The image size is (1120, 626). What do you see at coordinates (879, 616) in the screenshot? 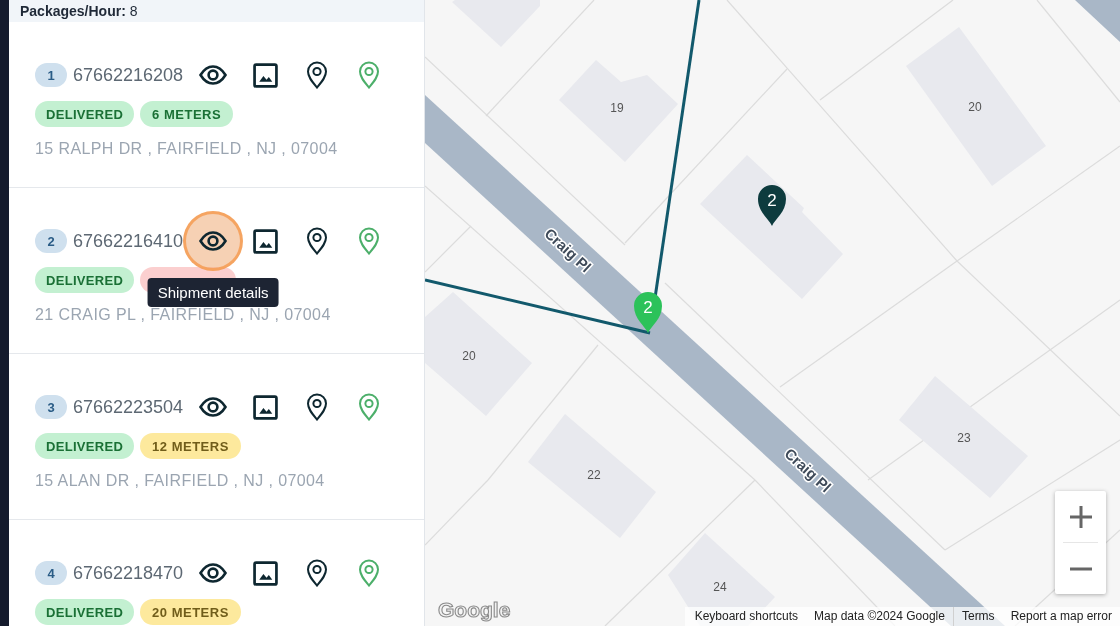
I see `attribution-link: Map data ©2024 Google` at bounding box center [879, 616].